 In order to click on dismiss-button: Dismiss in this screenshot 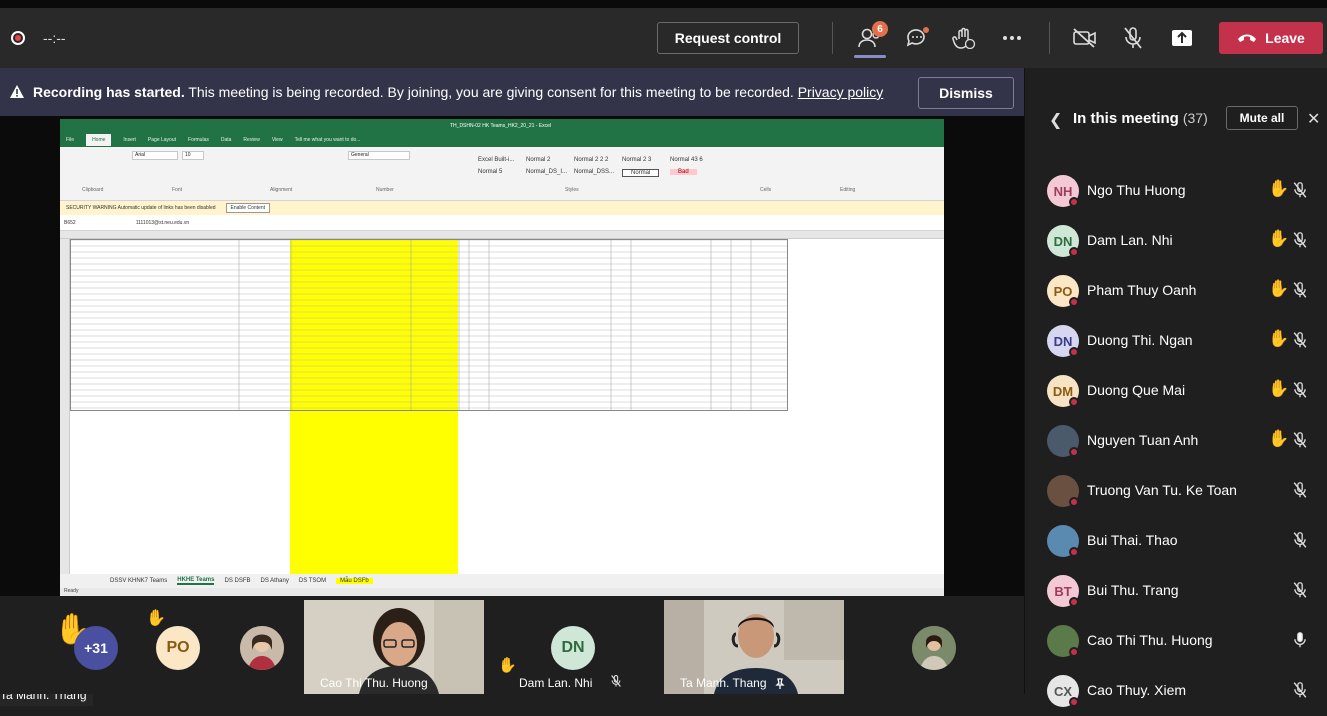, I will do `click(966, 93)`.